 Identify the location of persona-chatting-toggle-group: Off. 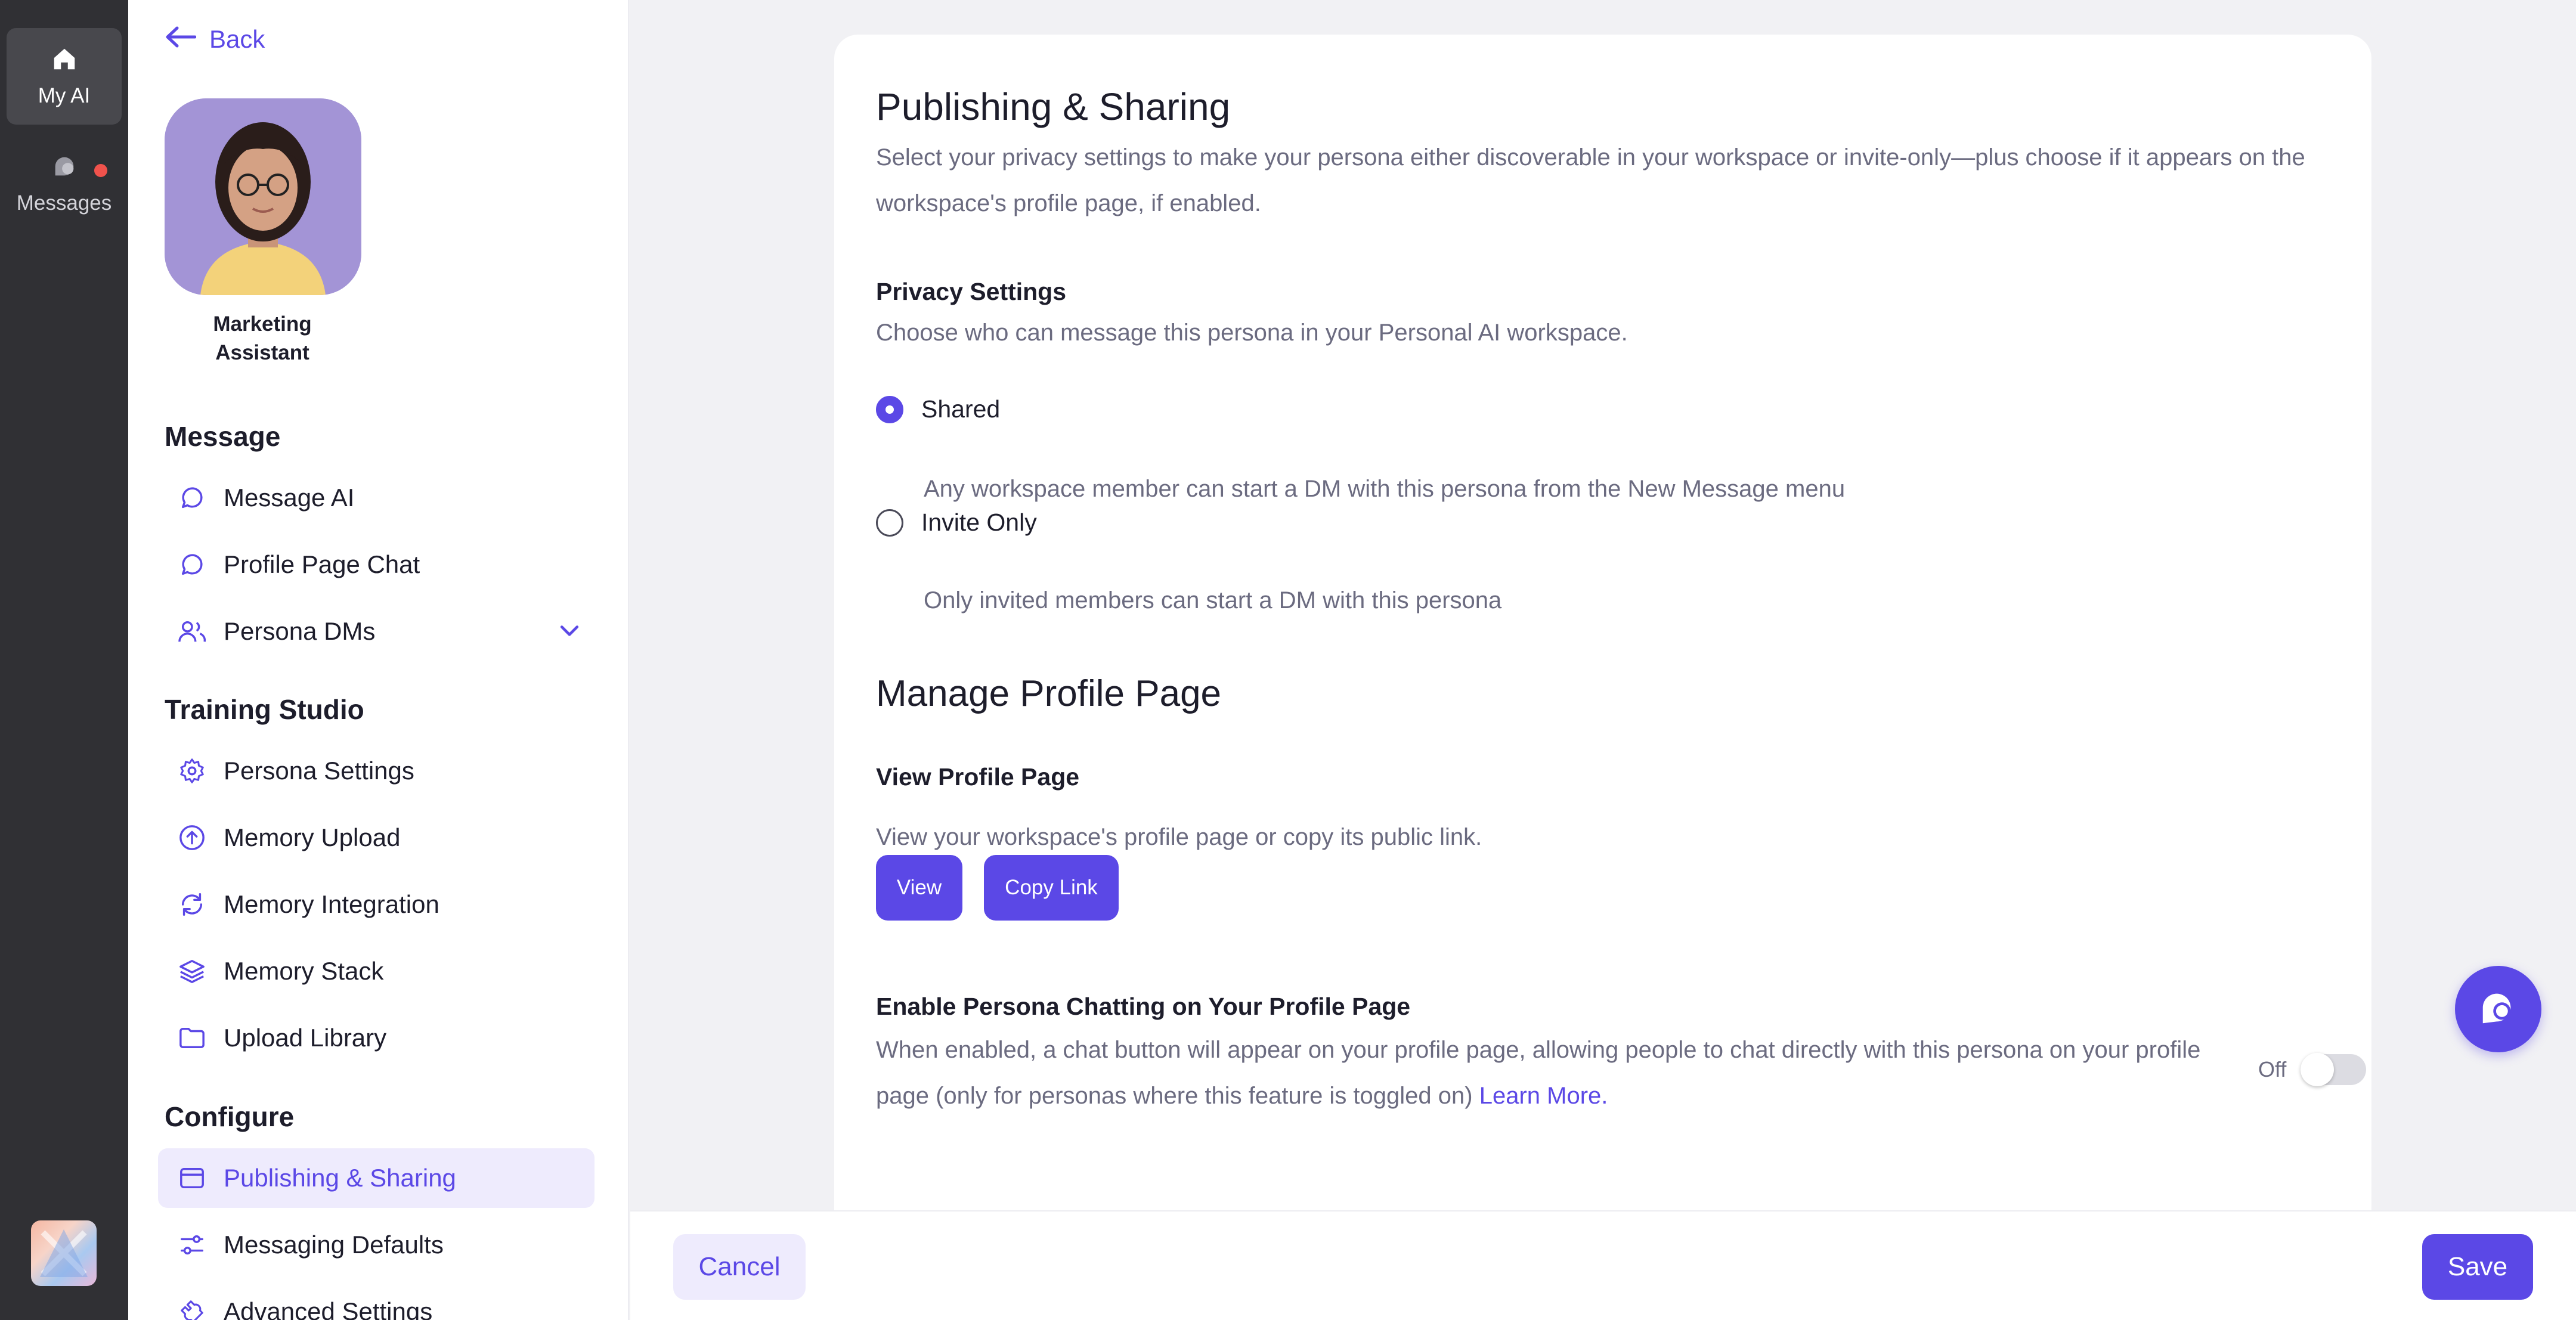
(2312, 1069).